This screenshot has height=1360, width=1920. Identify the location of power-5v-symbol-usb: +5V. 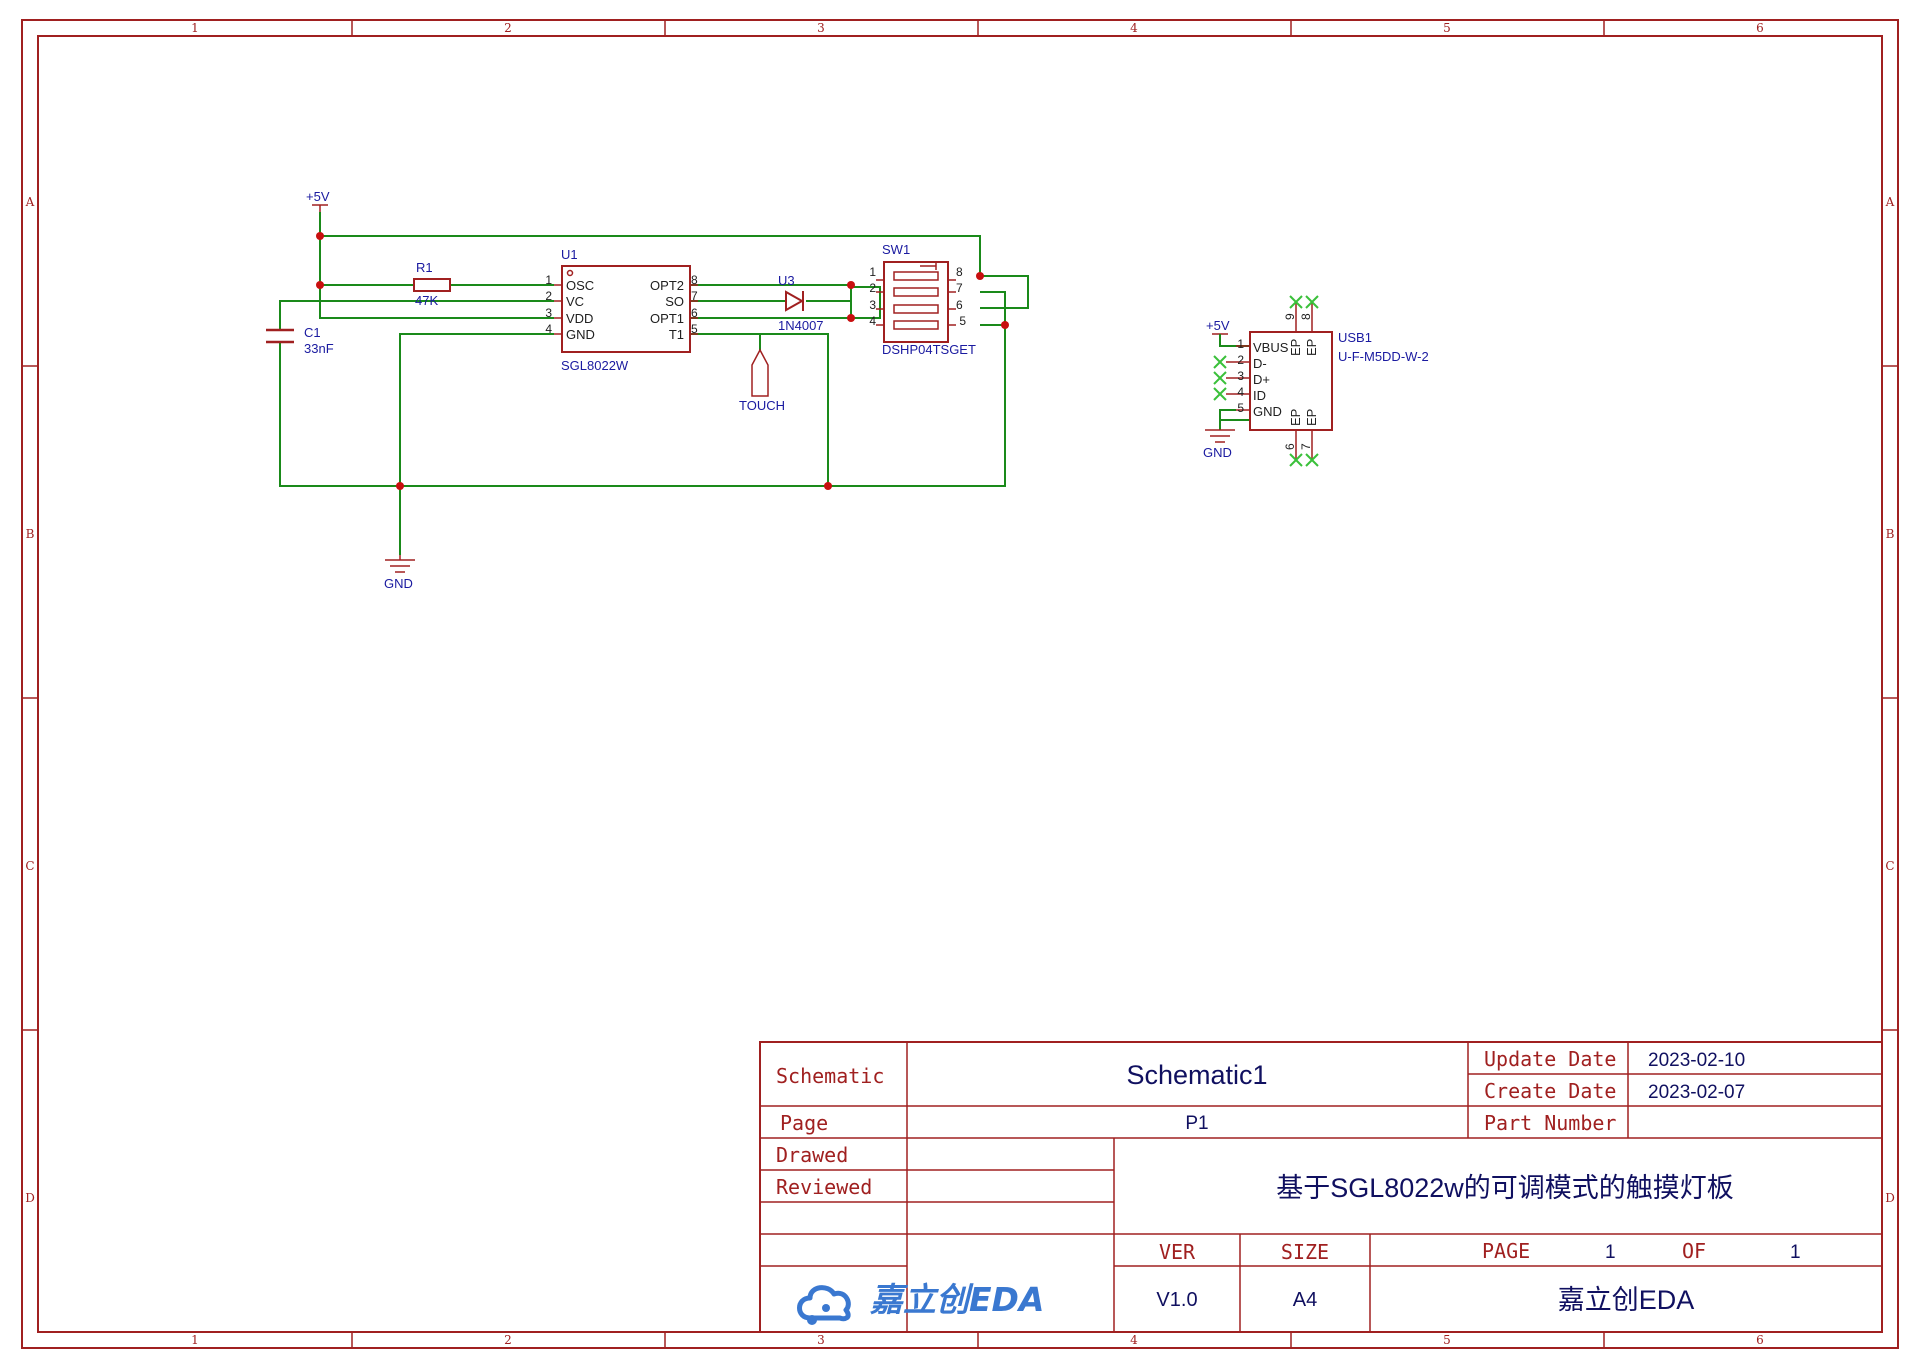
(1221, 332).